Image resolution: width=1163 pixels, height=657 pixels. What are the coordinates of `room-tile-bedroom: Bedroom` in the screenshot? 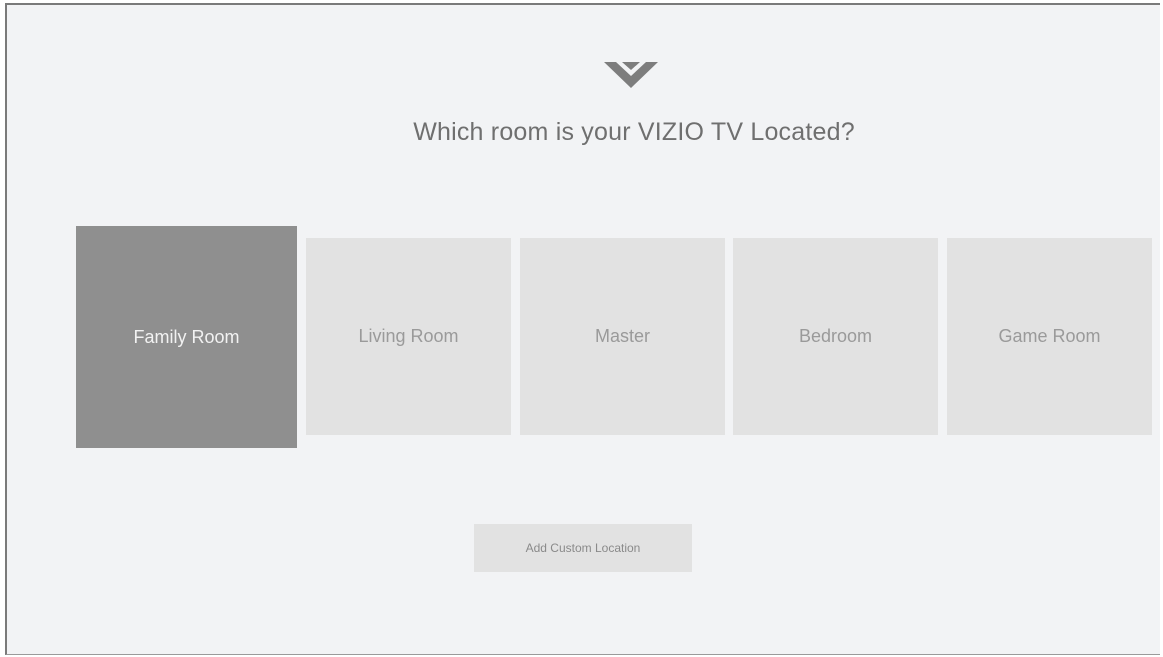 It's located at (835, 336).